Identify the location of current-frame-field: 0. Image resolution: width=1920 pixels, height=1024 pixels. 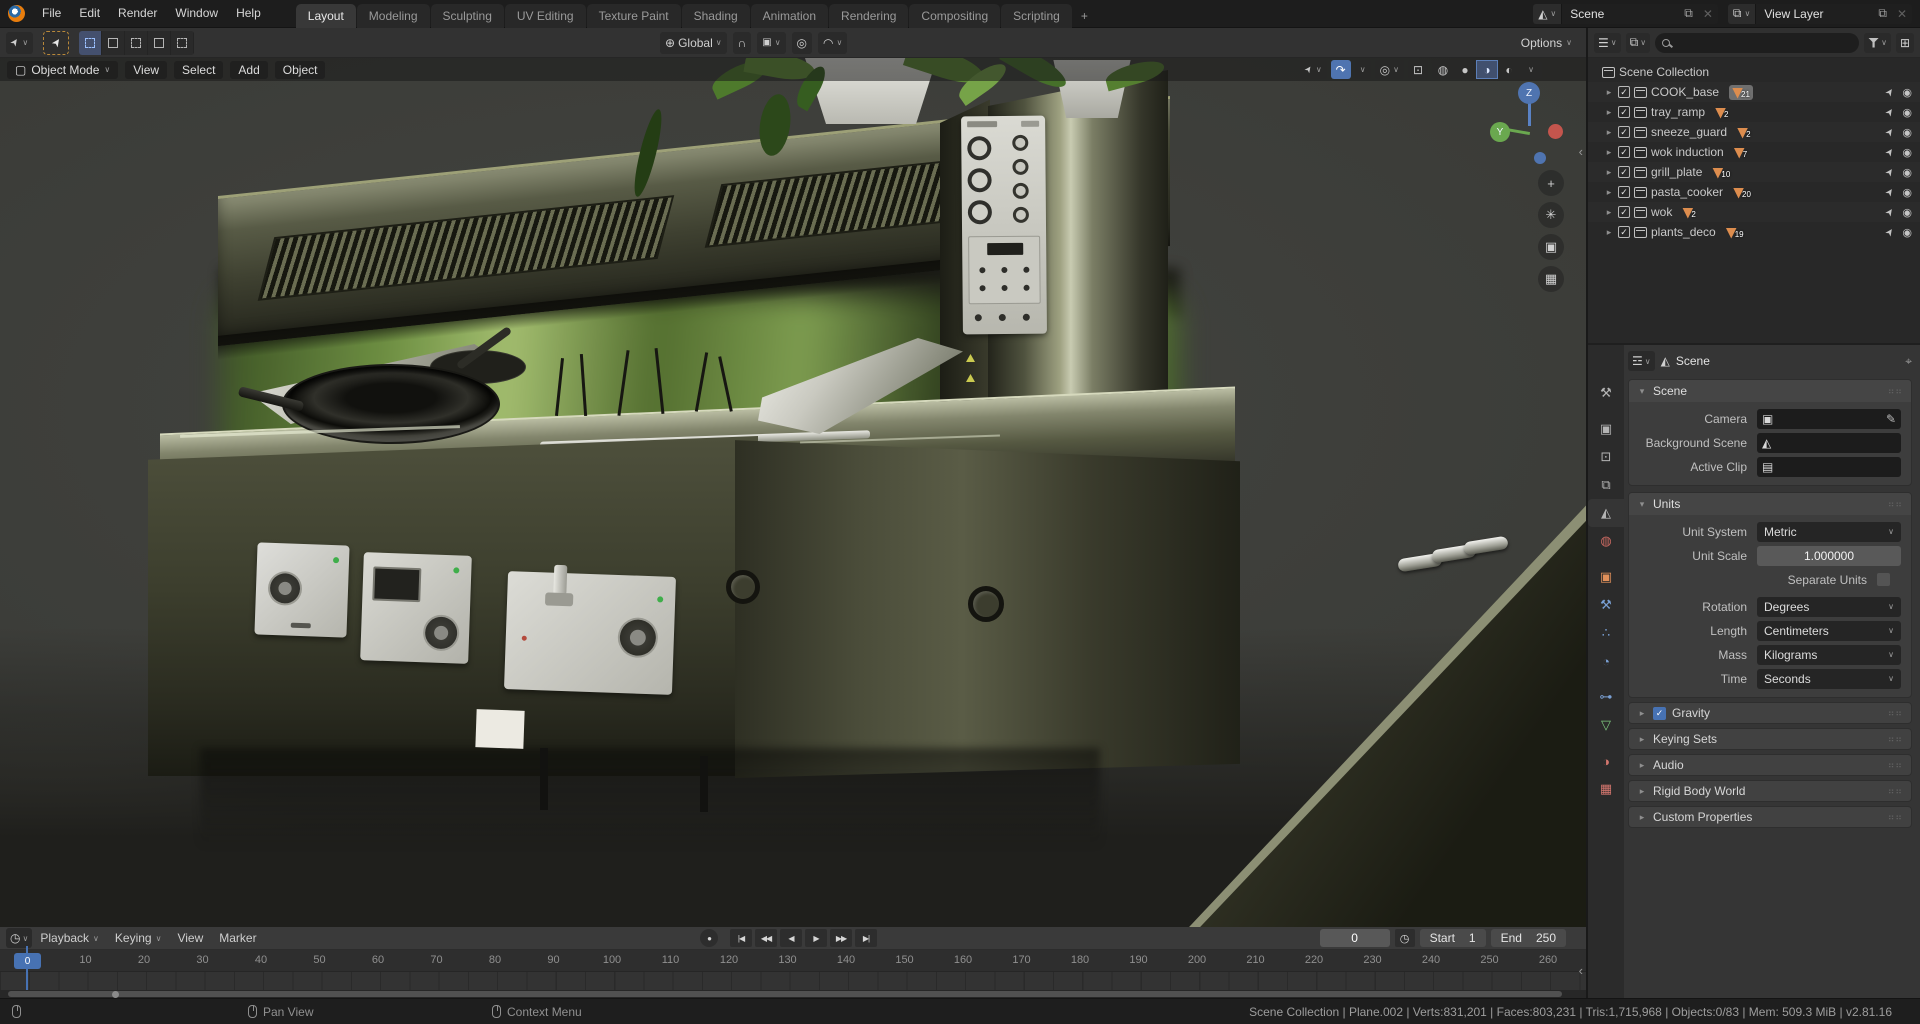
(1354, 938).